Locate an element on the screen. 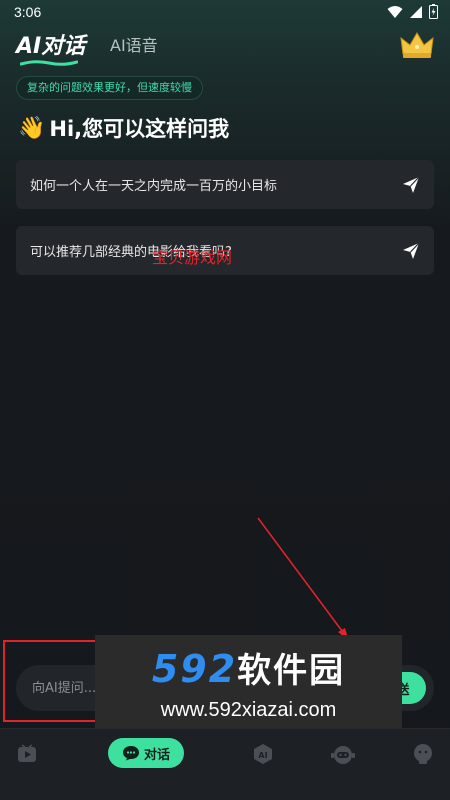 Image resolution: width=450 pixels, height=800 pixels. watermark-text: 宝贝游戏网 is located at coordinates (192, 257).